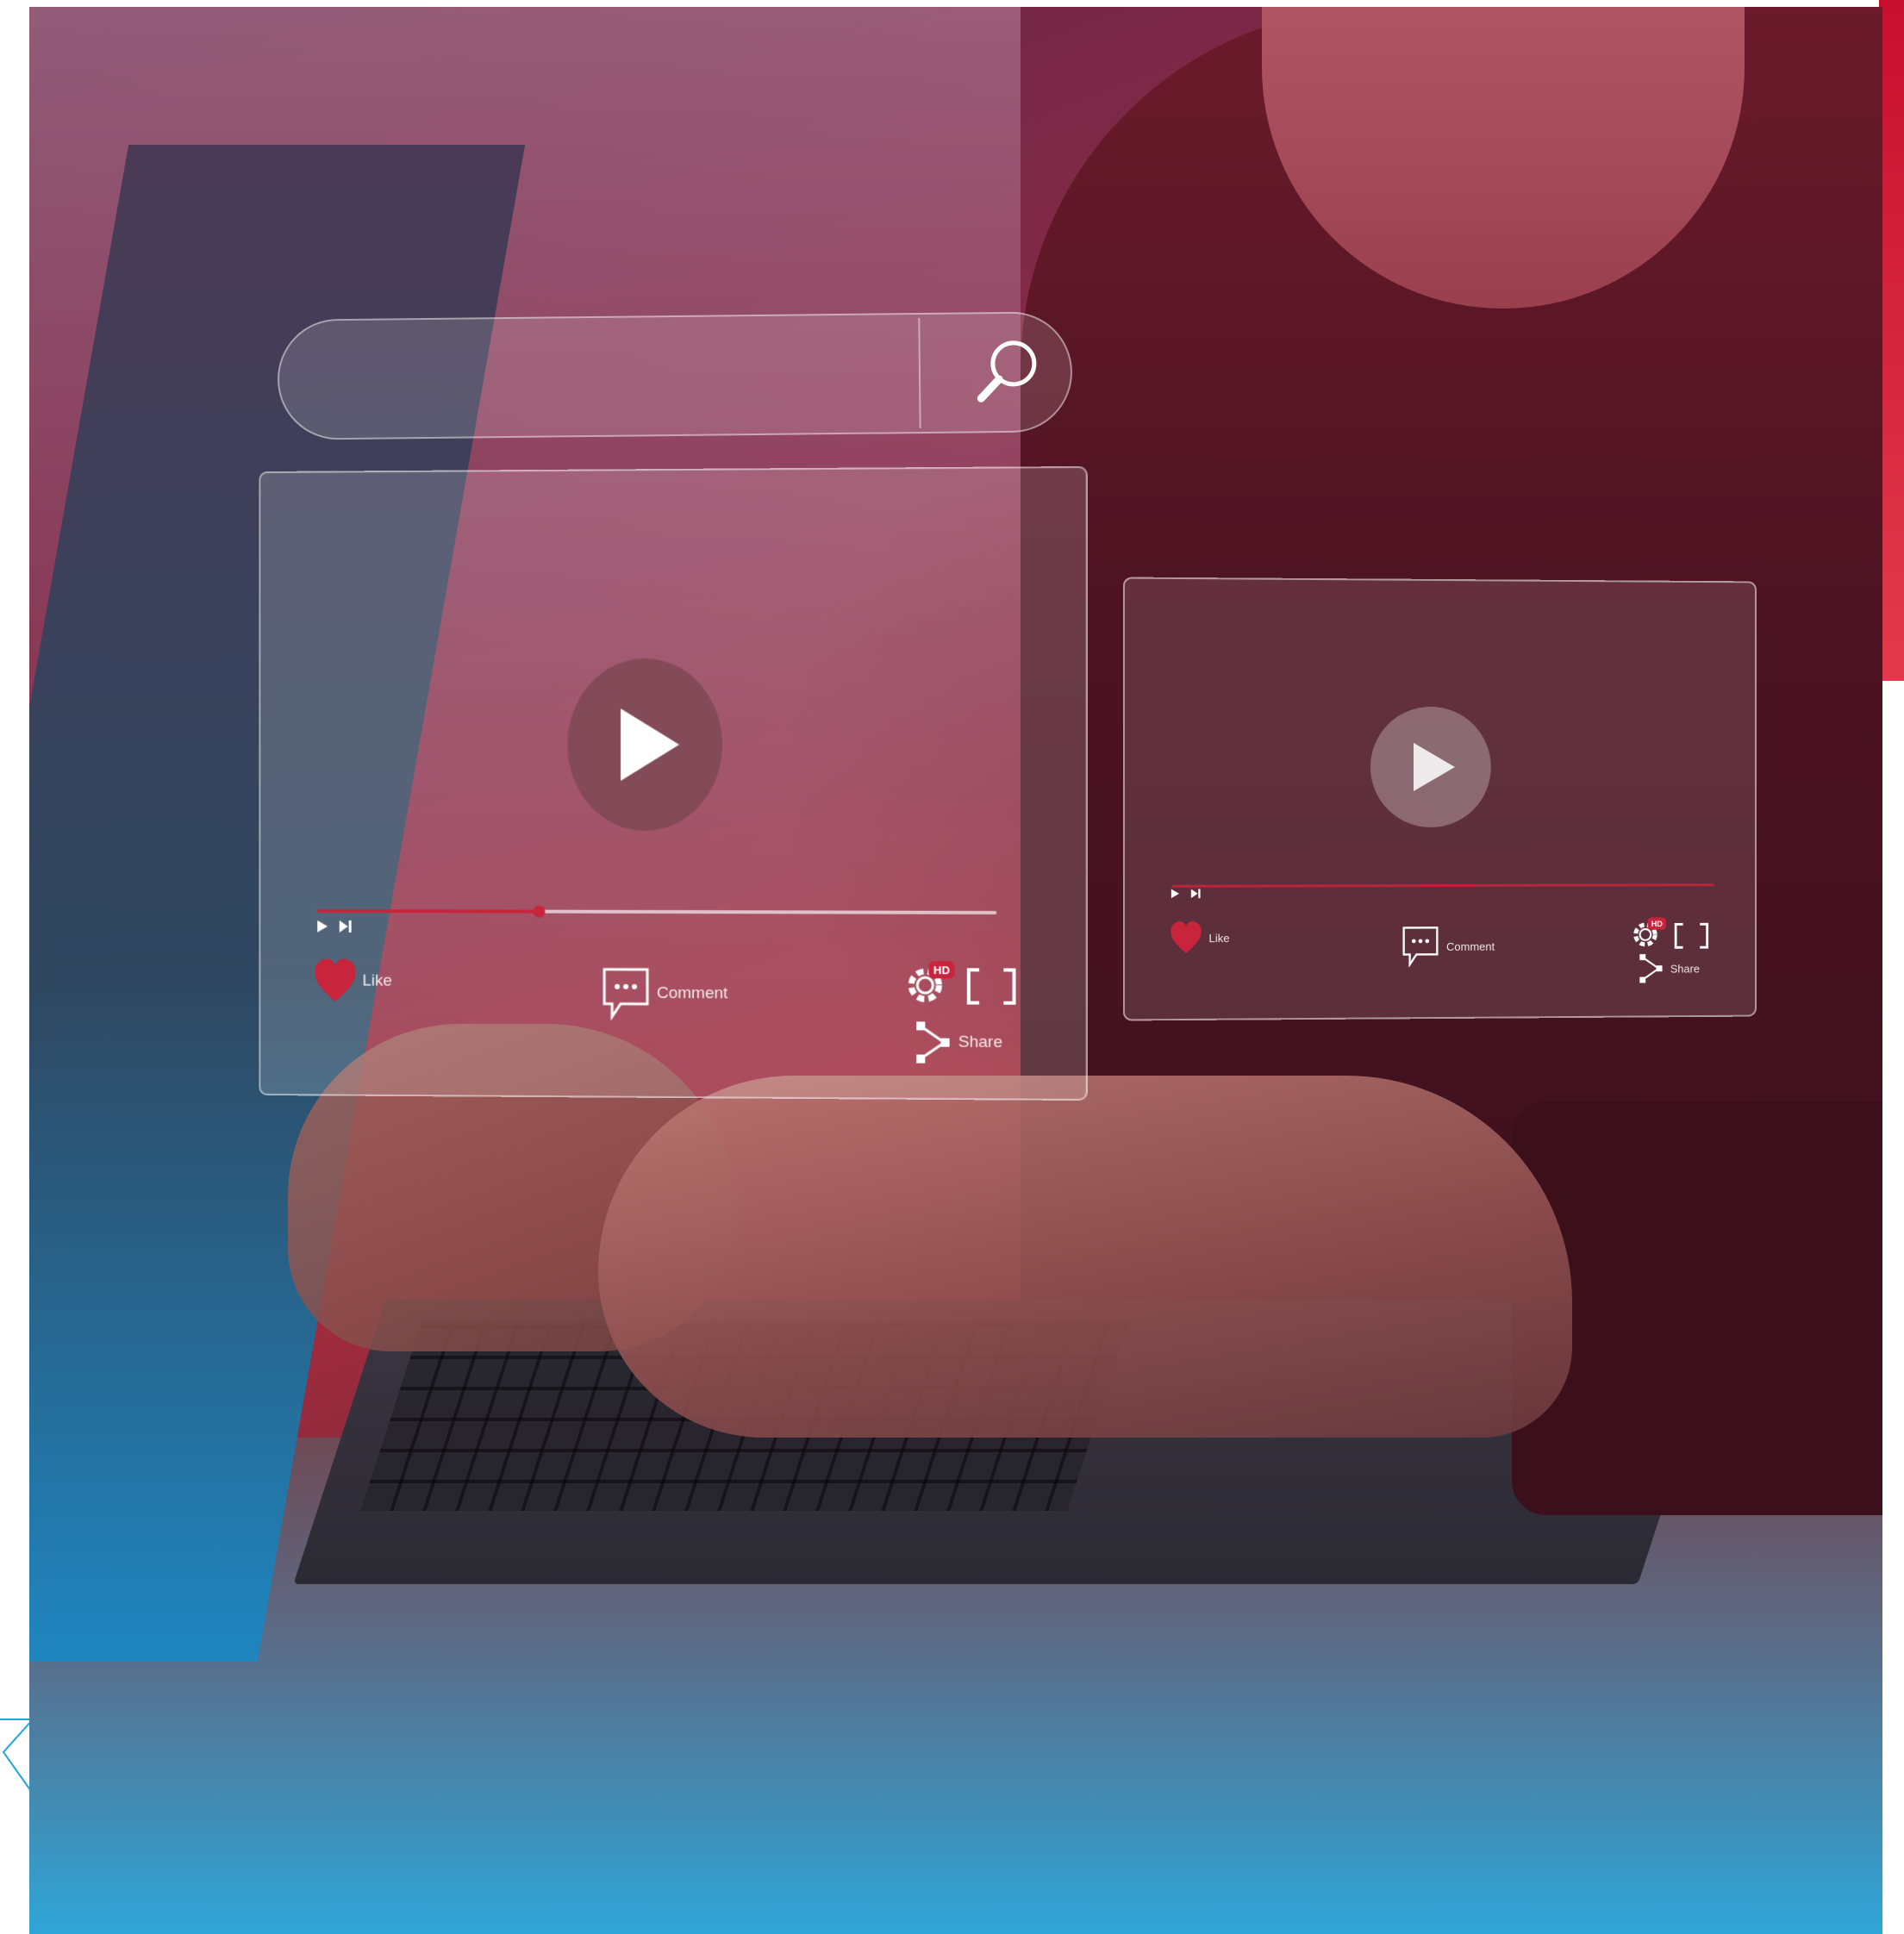 This screenshot has height=1934, width=1904. What do you see at coordinates (1007, 371) in the screenshot?
I see `search-icon` at bounding box center [1007, 371].